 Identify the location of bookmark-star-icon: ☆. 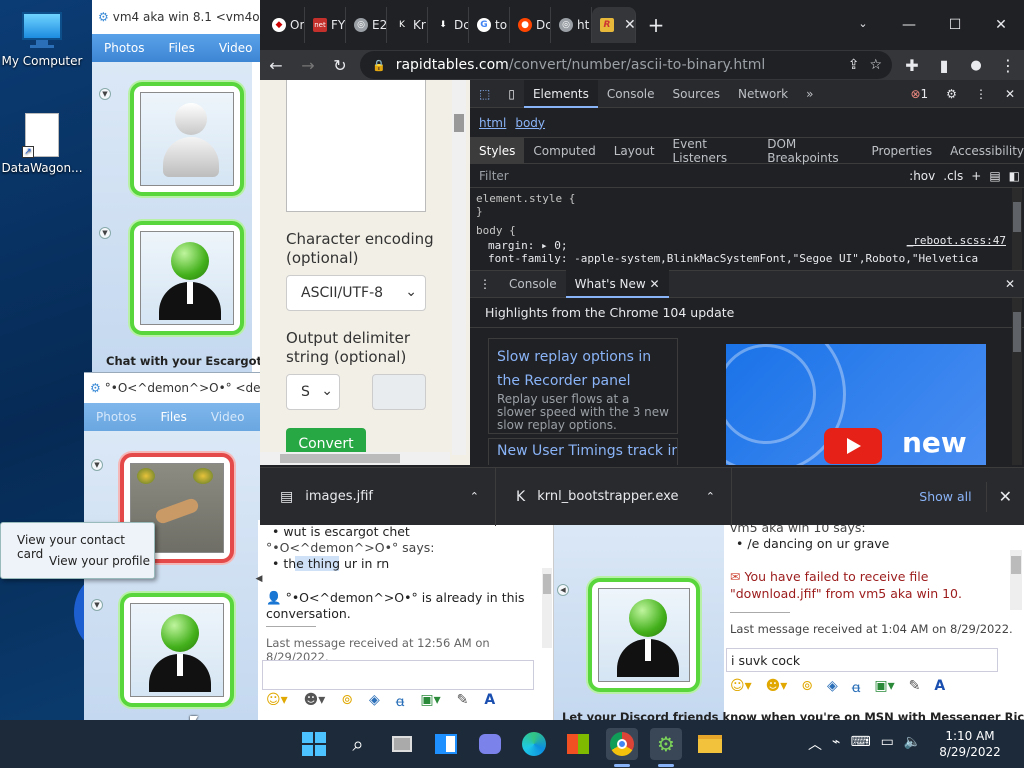
(875, 65).